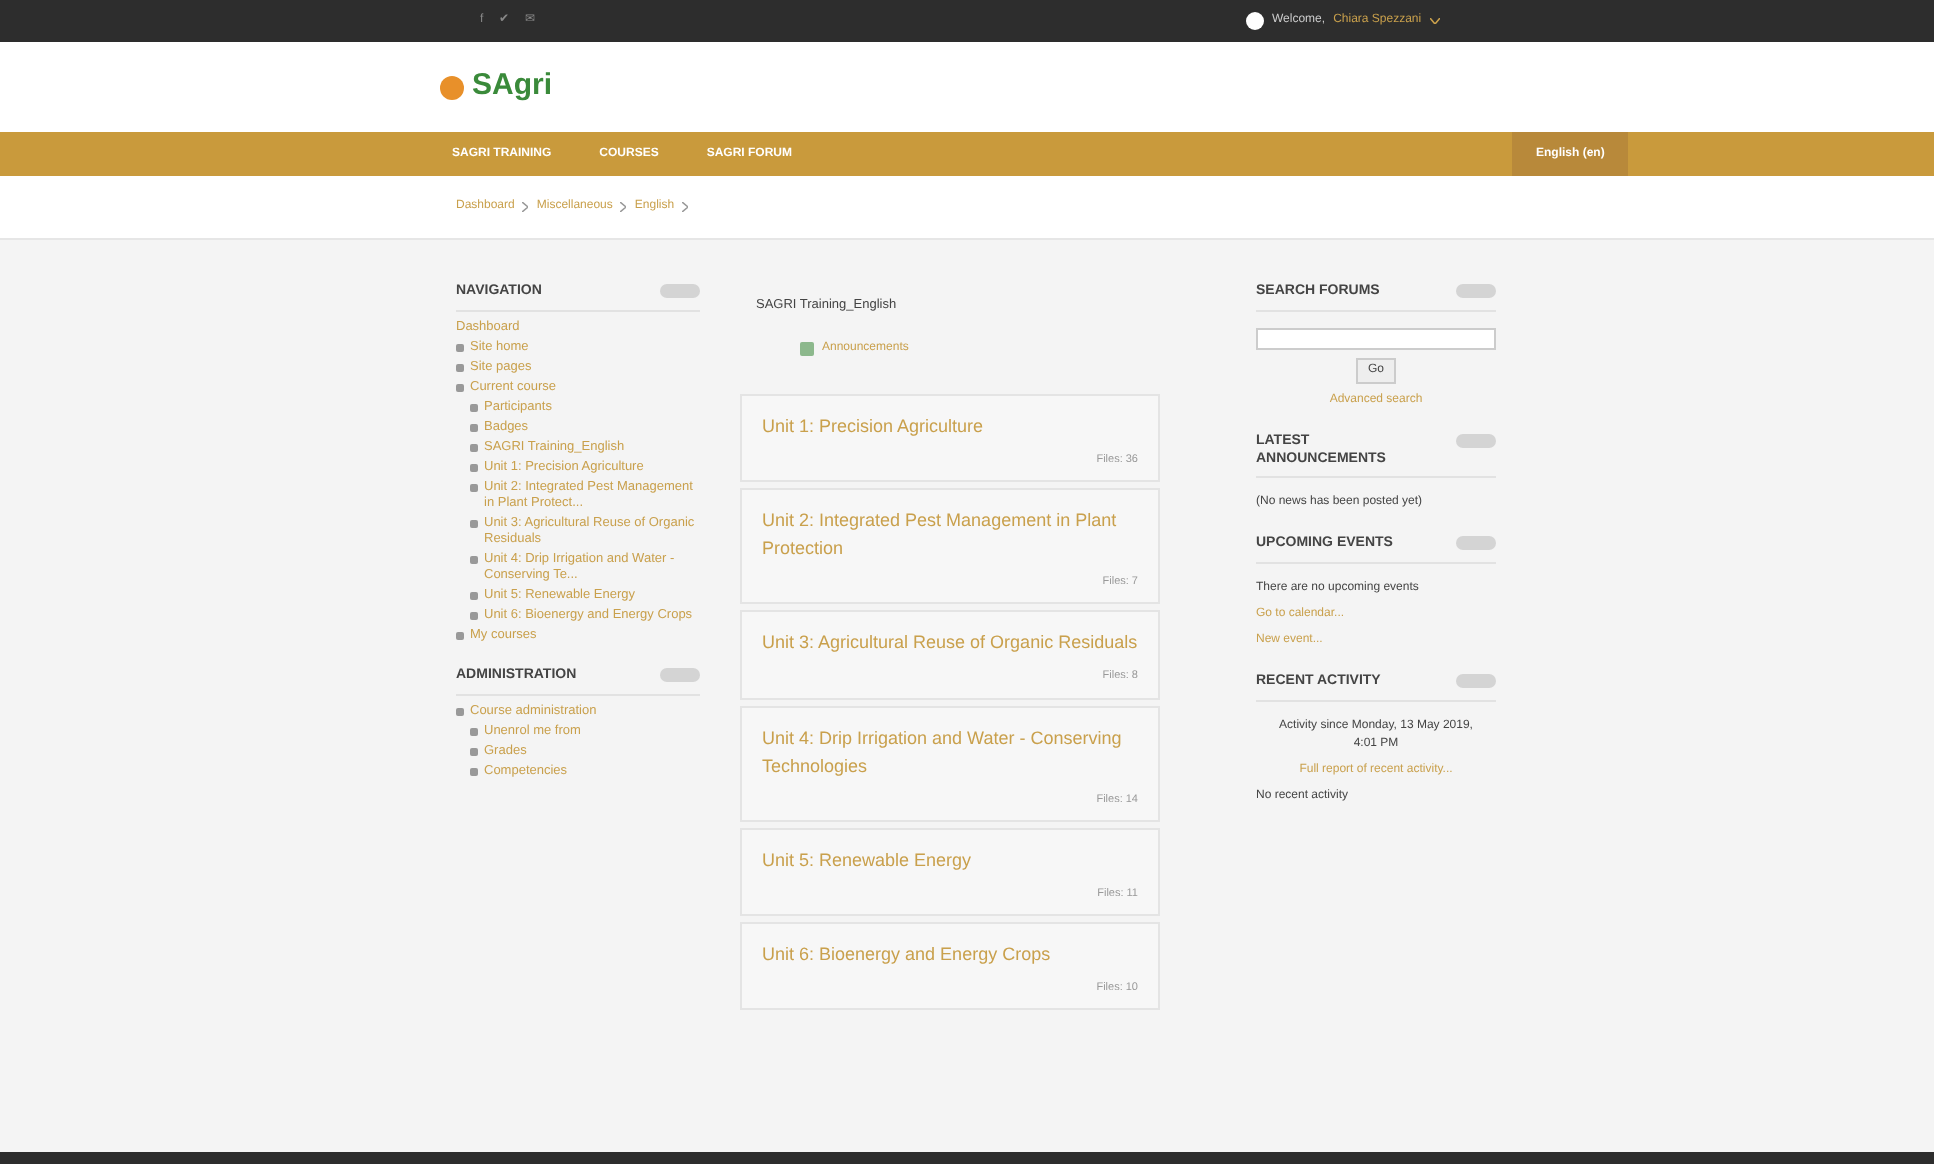 The image size is (1934, 1164). I want to click on logo-text: SAgri, so click(512, 86).